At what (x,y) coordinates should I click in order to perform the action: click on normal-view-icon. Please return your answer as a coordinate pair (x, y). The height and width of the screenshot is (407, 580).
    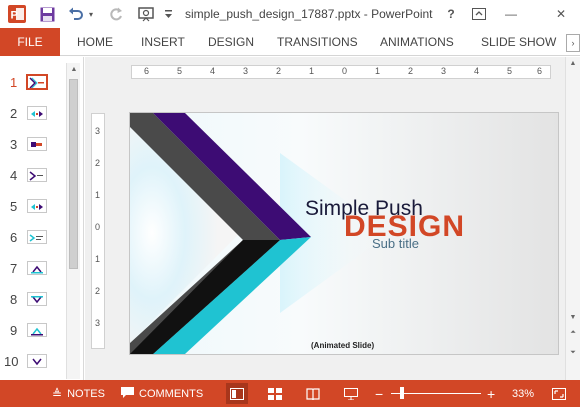
    Looking at the image, I should click on (237, 393).